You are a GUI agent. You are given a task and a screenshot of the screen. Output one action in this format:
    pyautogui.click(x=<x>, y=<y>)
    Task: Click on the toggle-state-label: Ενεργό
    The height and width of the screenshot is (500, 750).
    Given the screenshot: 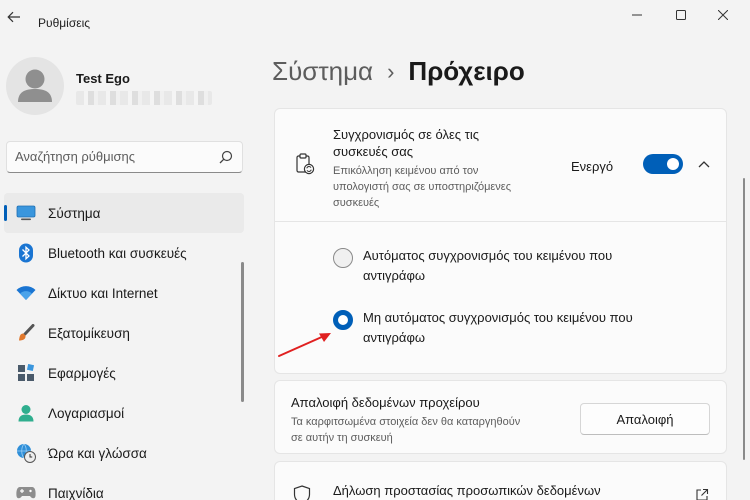 What is the action you would take?
    pyautogui.click(x=592, y=166)
    